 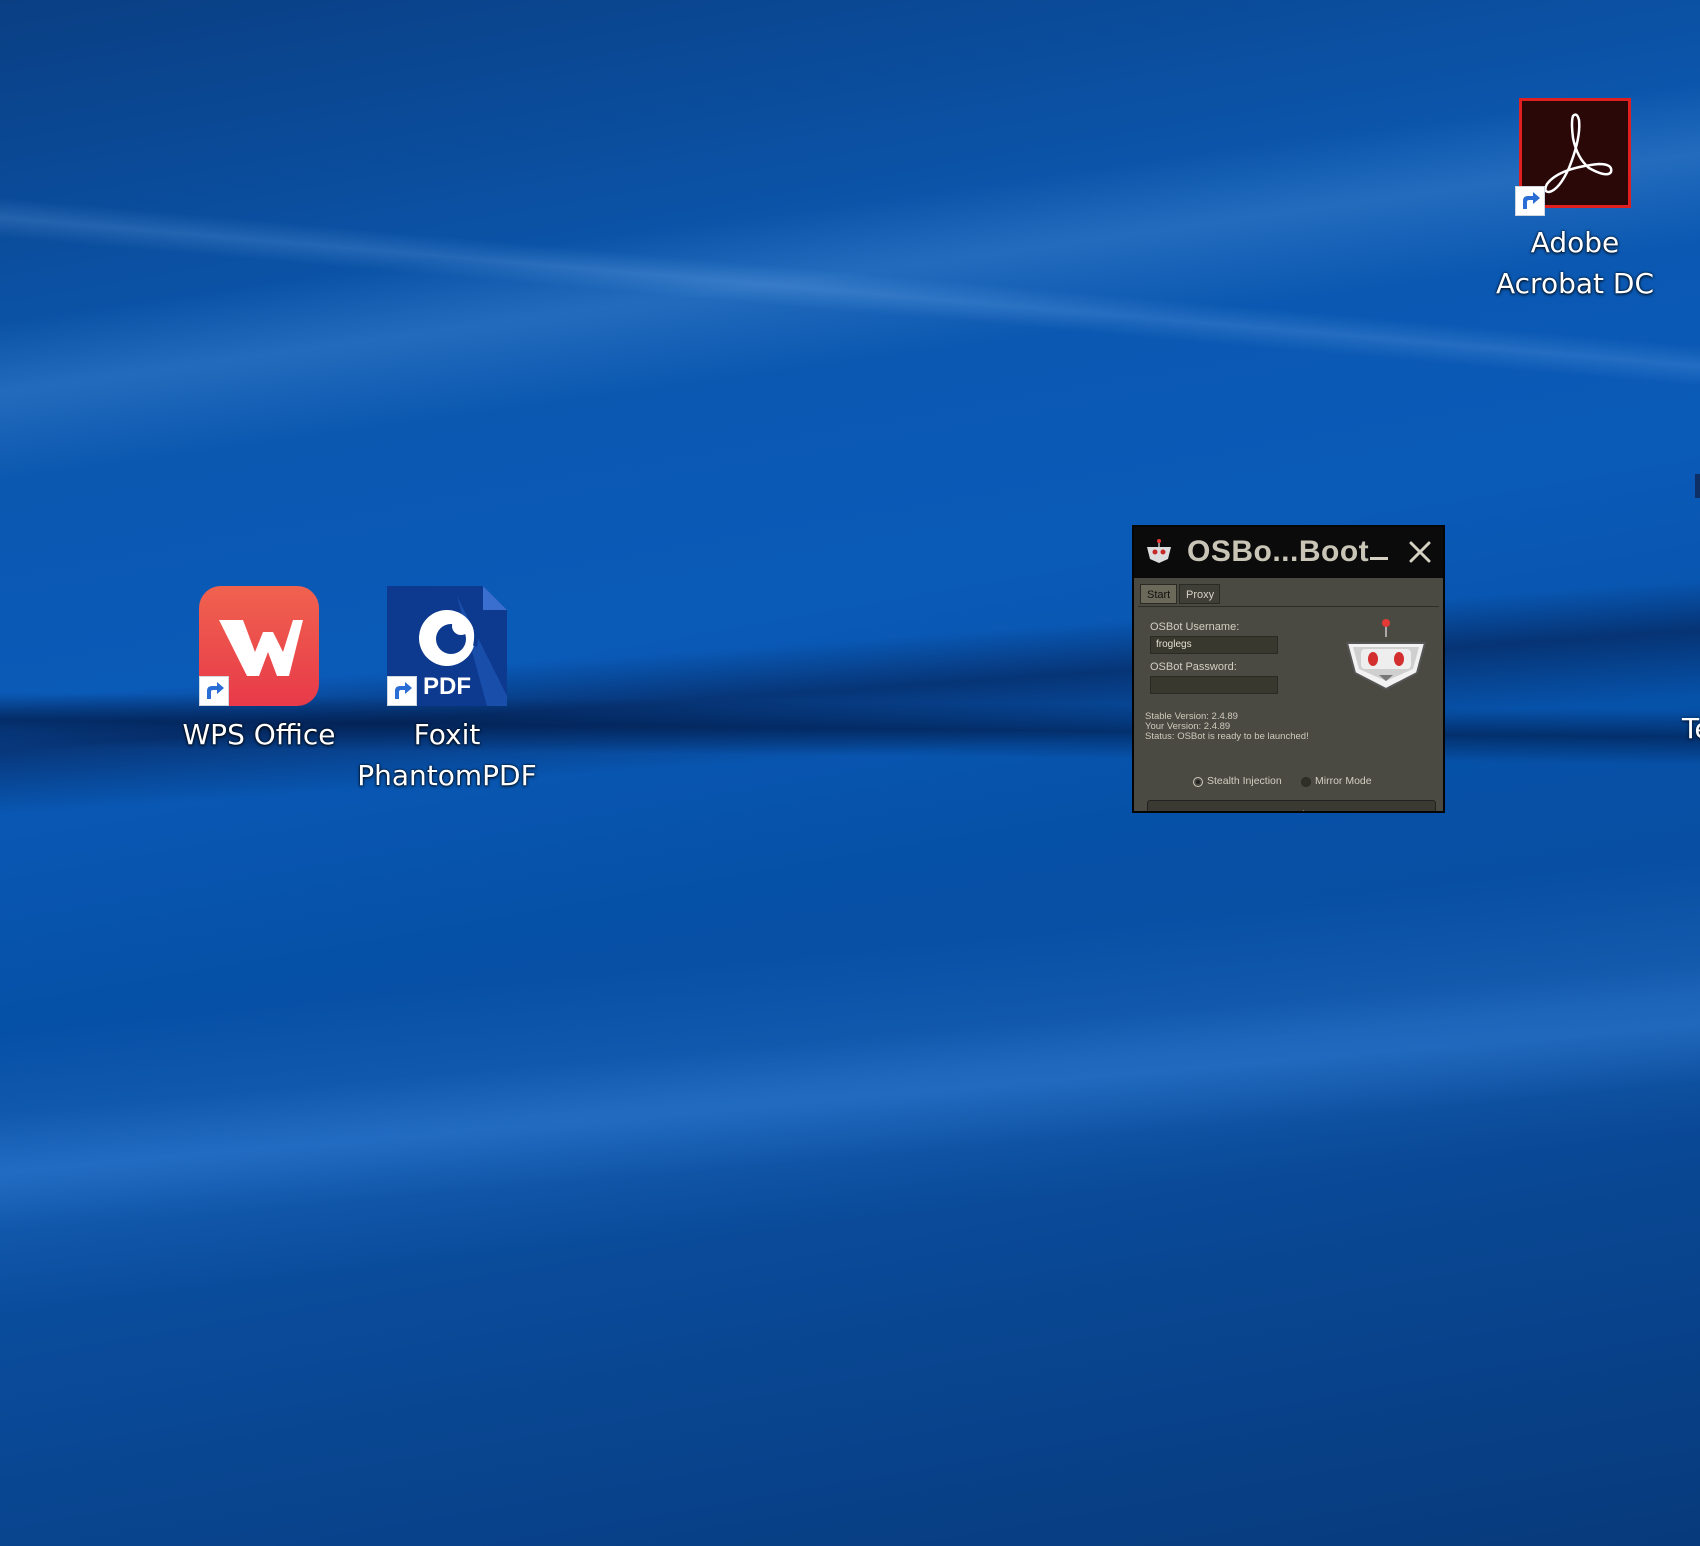 What do you see at coordinates (1227, 736) in the screenshot?
I see `status-text: Status: OSBot is ready to be launched!` at bounding box center [1227, 736].